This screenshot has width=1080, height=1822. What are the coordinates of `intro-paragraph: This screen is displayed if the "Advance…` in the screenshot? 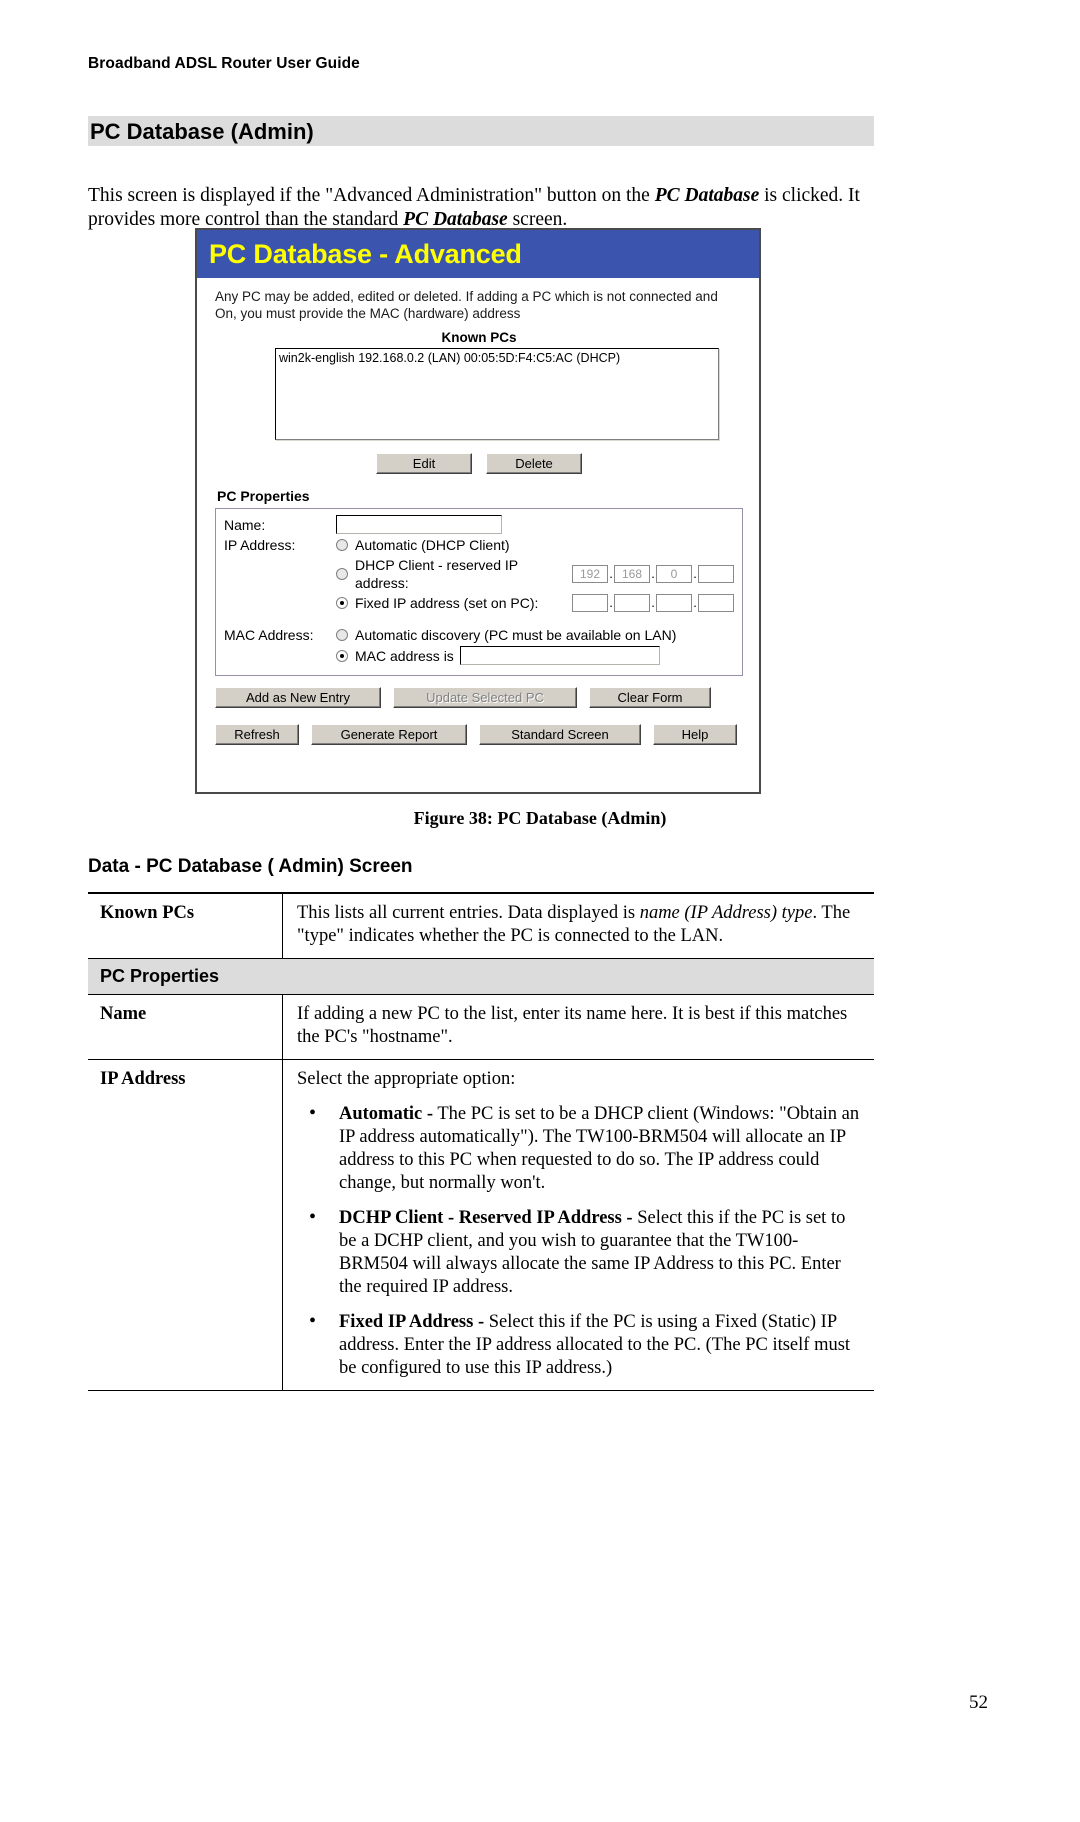 It's located at (483, 208).